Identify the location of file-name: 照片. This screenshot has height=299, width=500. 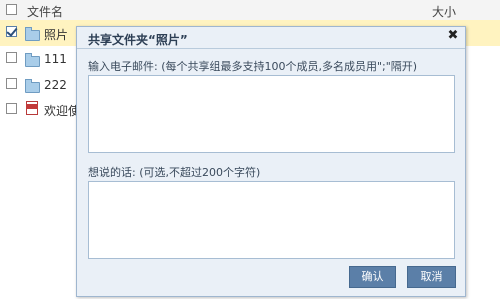
(56, 34).